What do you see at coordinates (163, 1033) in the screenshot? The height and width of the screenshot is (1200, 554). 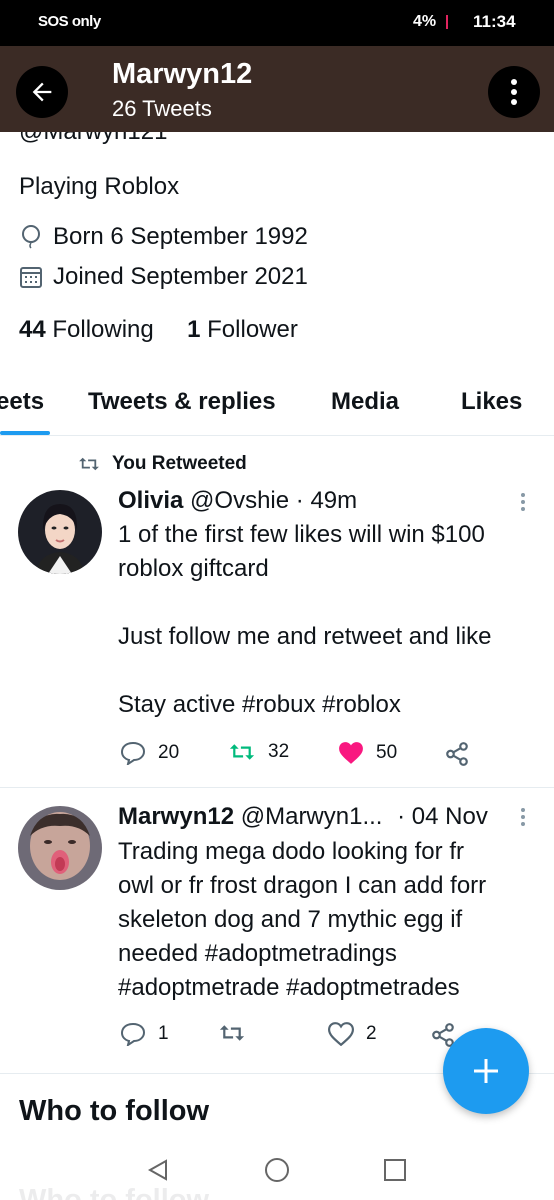 I see `reply-count: 1` at bounding box center [163, 1033].